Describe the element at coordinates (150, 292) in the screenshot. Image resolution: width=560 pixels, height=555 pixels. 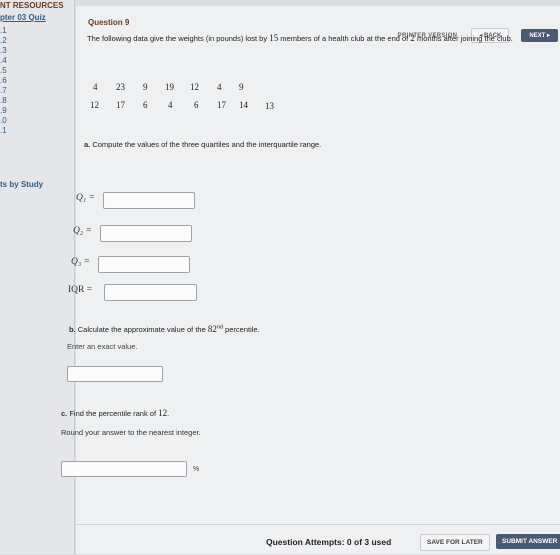
I see `iqr-input` at that location.